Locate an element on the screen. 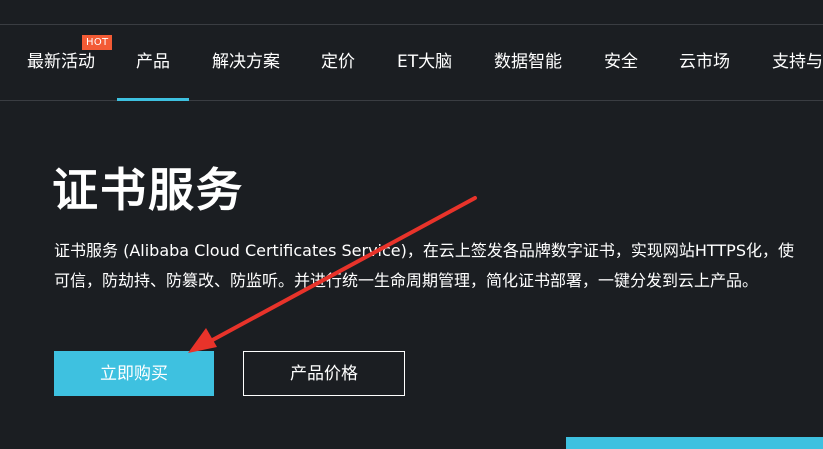 This screenshot has height=449, width=823. nav-item-marketplace: 云市场 is located at coordinates (704, 62).